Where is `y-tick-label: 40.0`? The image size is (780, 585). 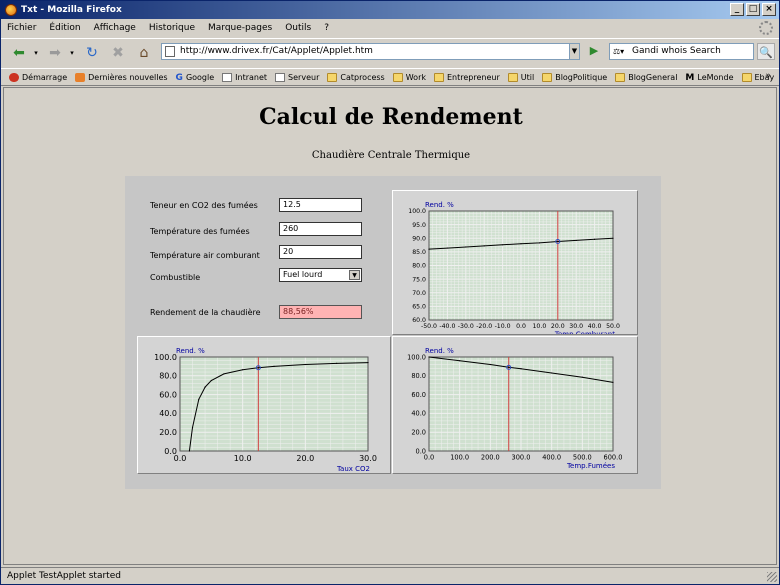 y-tick-label: 40.0 is located at coordinates (168, 413).